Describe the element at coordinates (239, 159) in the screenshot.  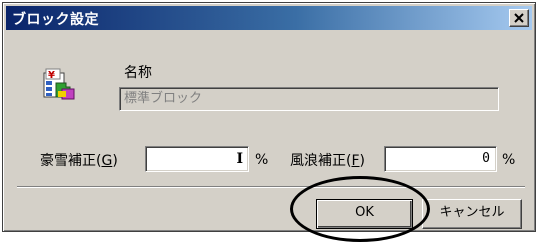
I see `text-cursor: I` at that location.